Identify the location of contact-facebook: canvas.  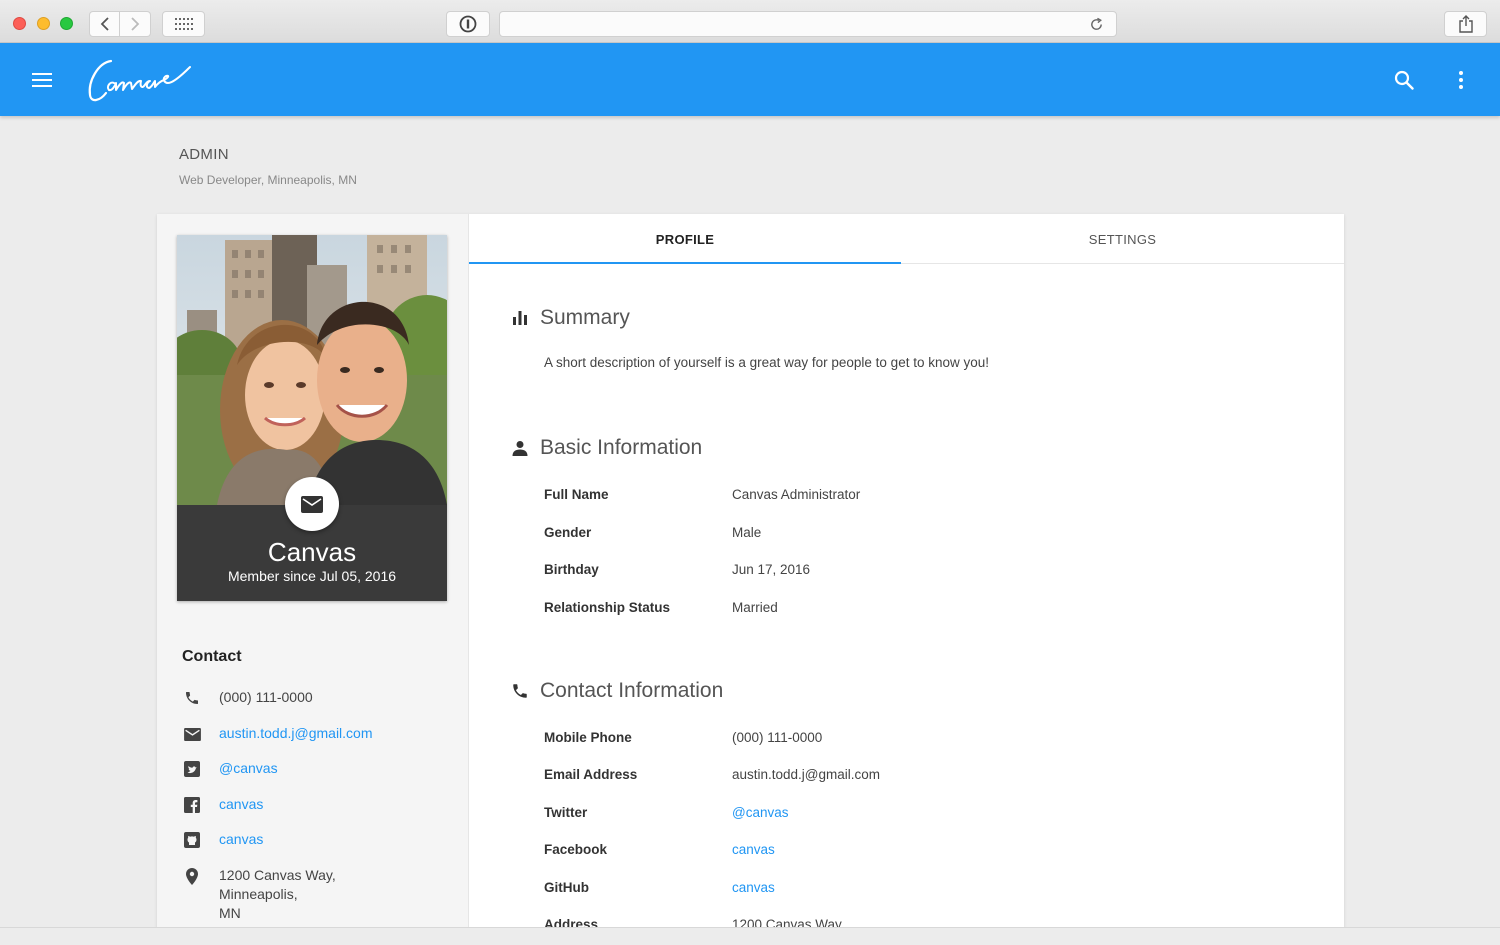
(222, 806).